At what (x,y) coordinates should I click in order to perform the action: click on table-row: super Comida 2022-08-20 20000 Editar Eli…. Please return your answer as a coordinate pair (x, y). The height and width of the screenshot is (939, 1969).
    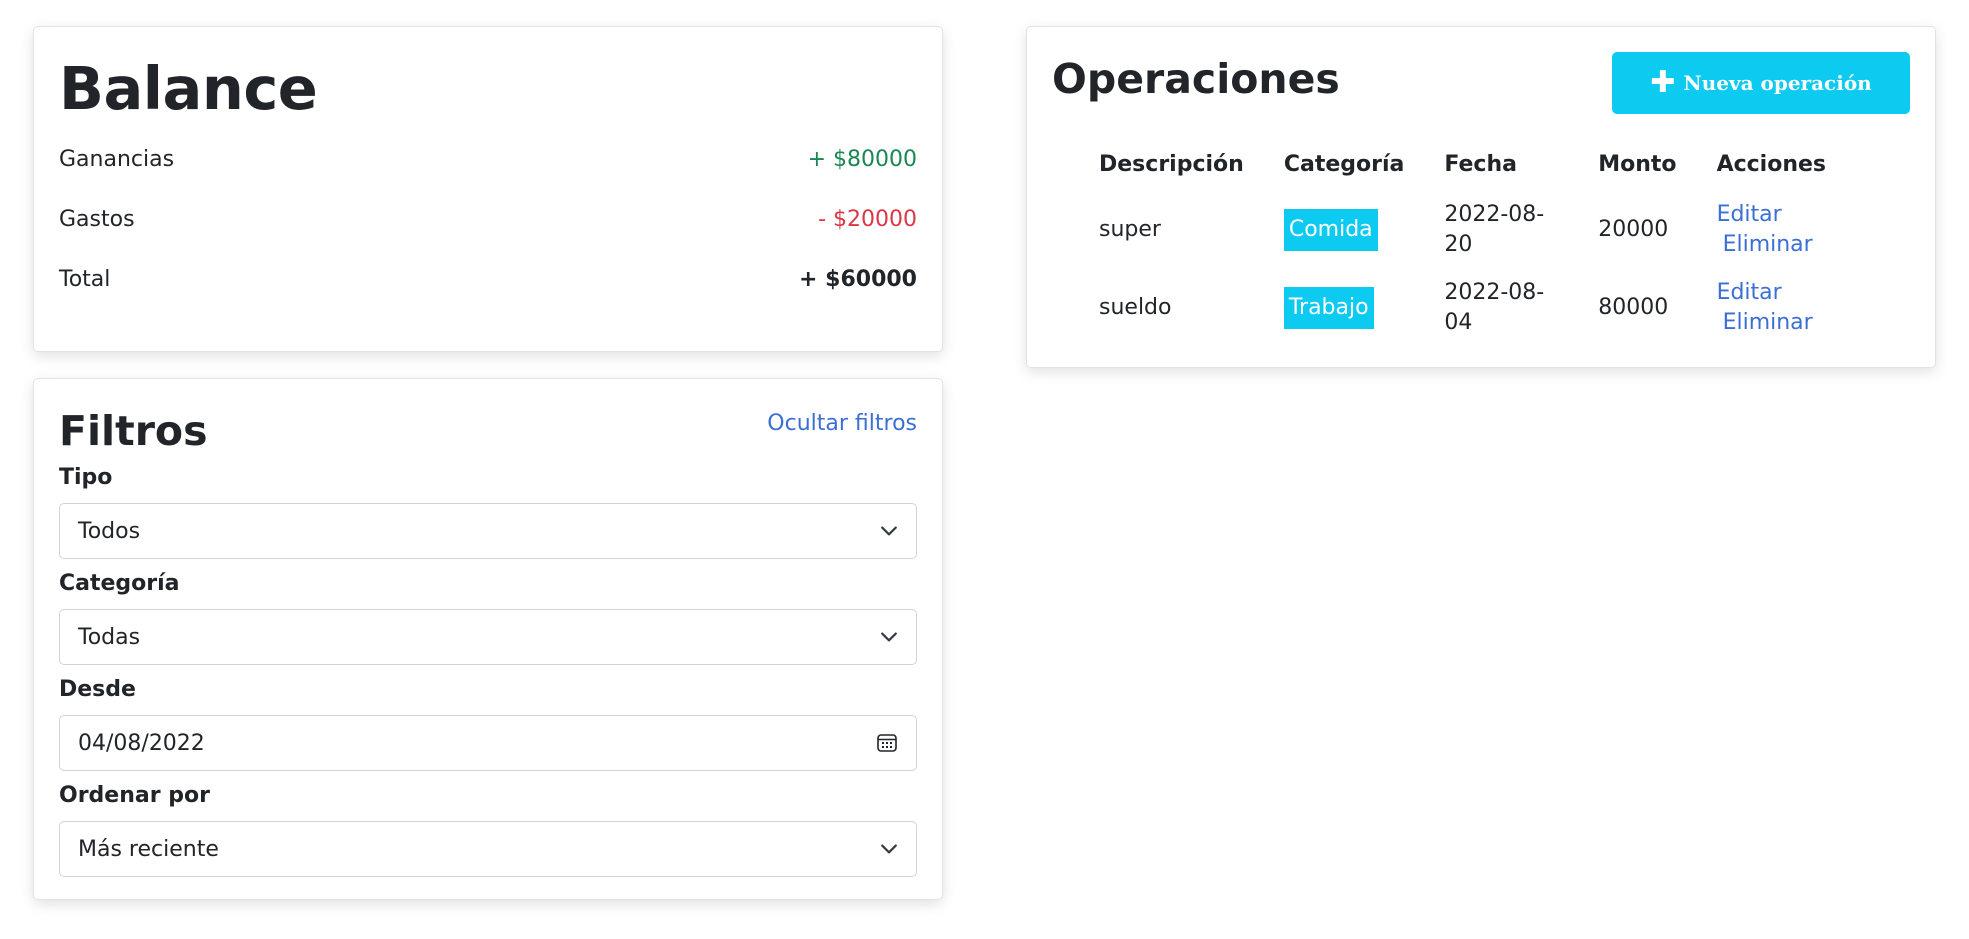
    Looking at the image, I should click on (1504, 239).